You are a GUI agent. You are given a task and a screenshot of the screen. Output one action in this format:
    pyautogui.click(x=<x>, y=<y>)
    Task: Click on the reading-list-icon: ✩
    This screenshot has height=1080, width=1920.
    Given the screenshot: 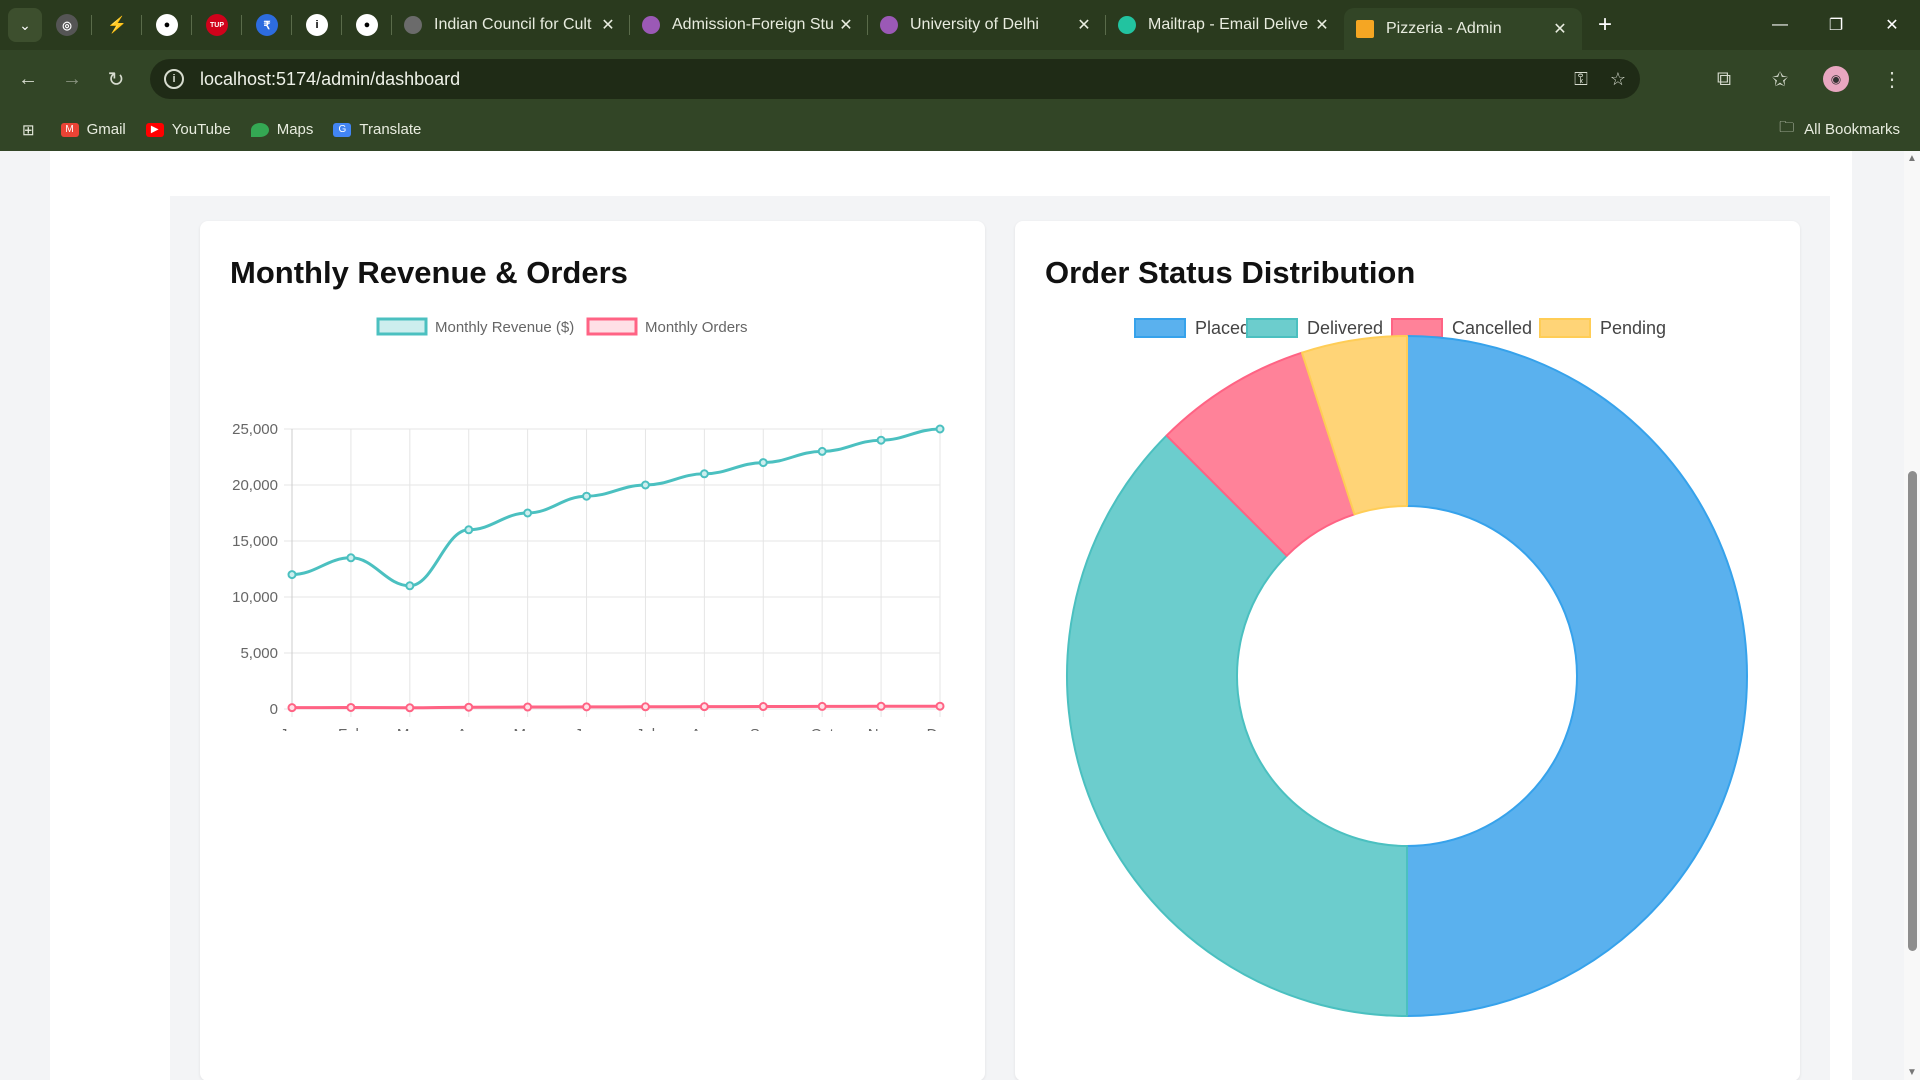 What is the action you would take?
    pyautogui.click(x=1780, y=79)
    